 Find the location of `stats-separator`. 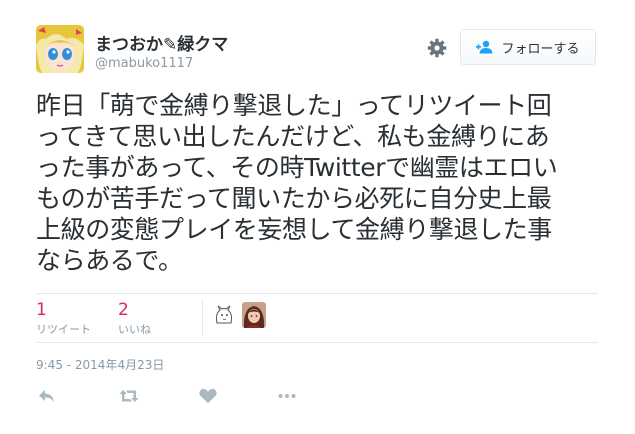

stats-separator is located at coordinates (202, 318).